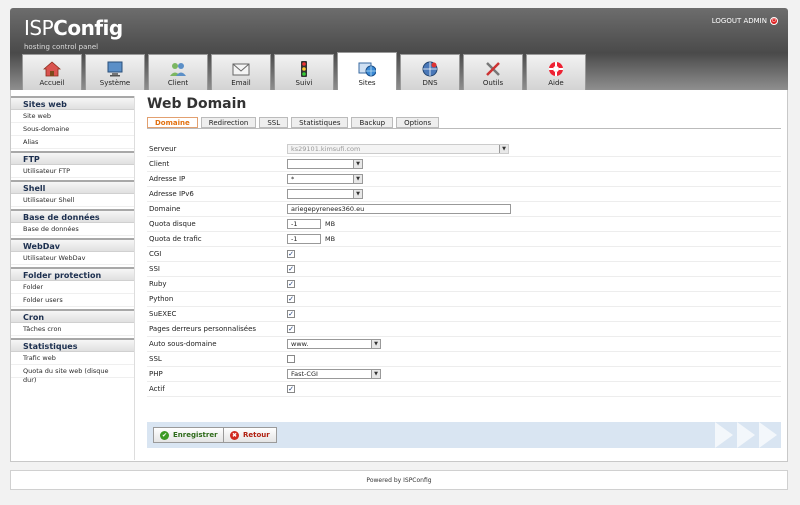  Describe the element at coordinates (293, 179) in the screenshot. I see `adresse-ip-value: *` at that location.